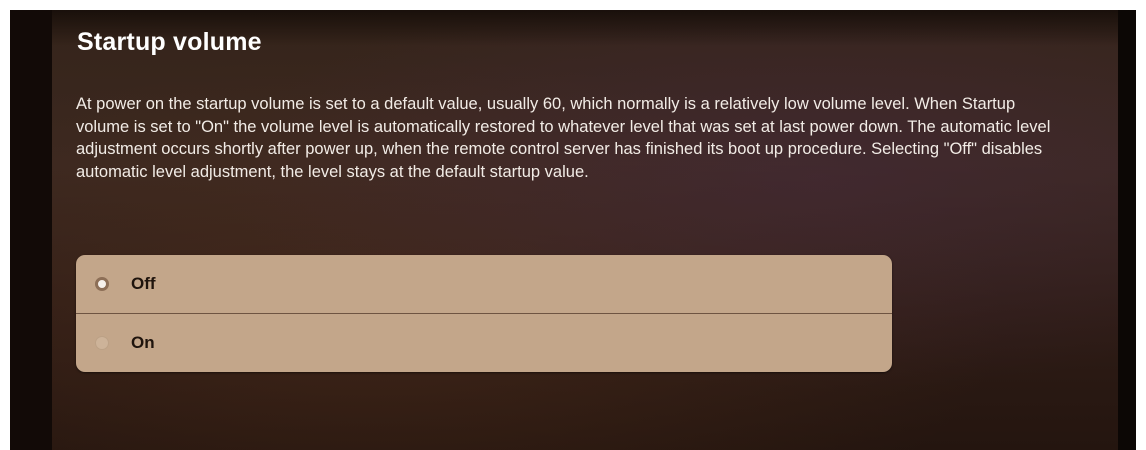 The image size is (1146, 450). What do you see at coordinates (484, 284) in the screenshot?
I see `option-off: Off` at bounding box center [484, 284].